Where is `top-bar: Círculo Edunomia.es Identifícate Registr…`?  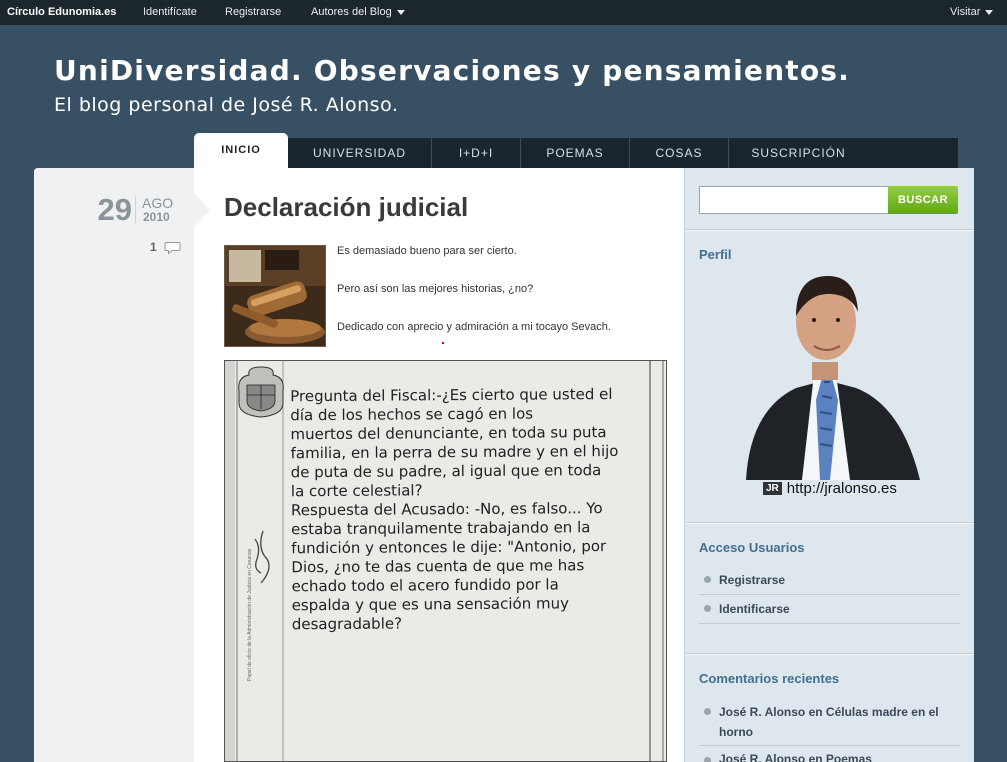 top-bar: Círculo Edunomia.es Identifícate Registr… is located at coordinates (503, 12).